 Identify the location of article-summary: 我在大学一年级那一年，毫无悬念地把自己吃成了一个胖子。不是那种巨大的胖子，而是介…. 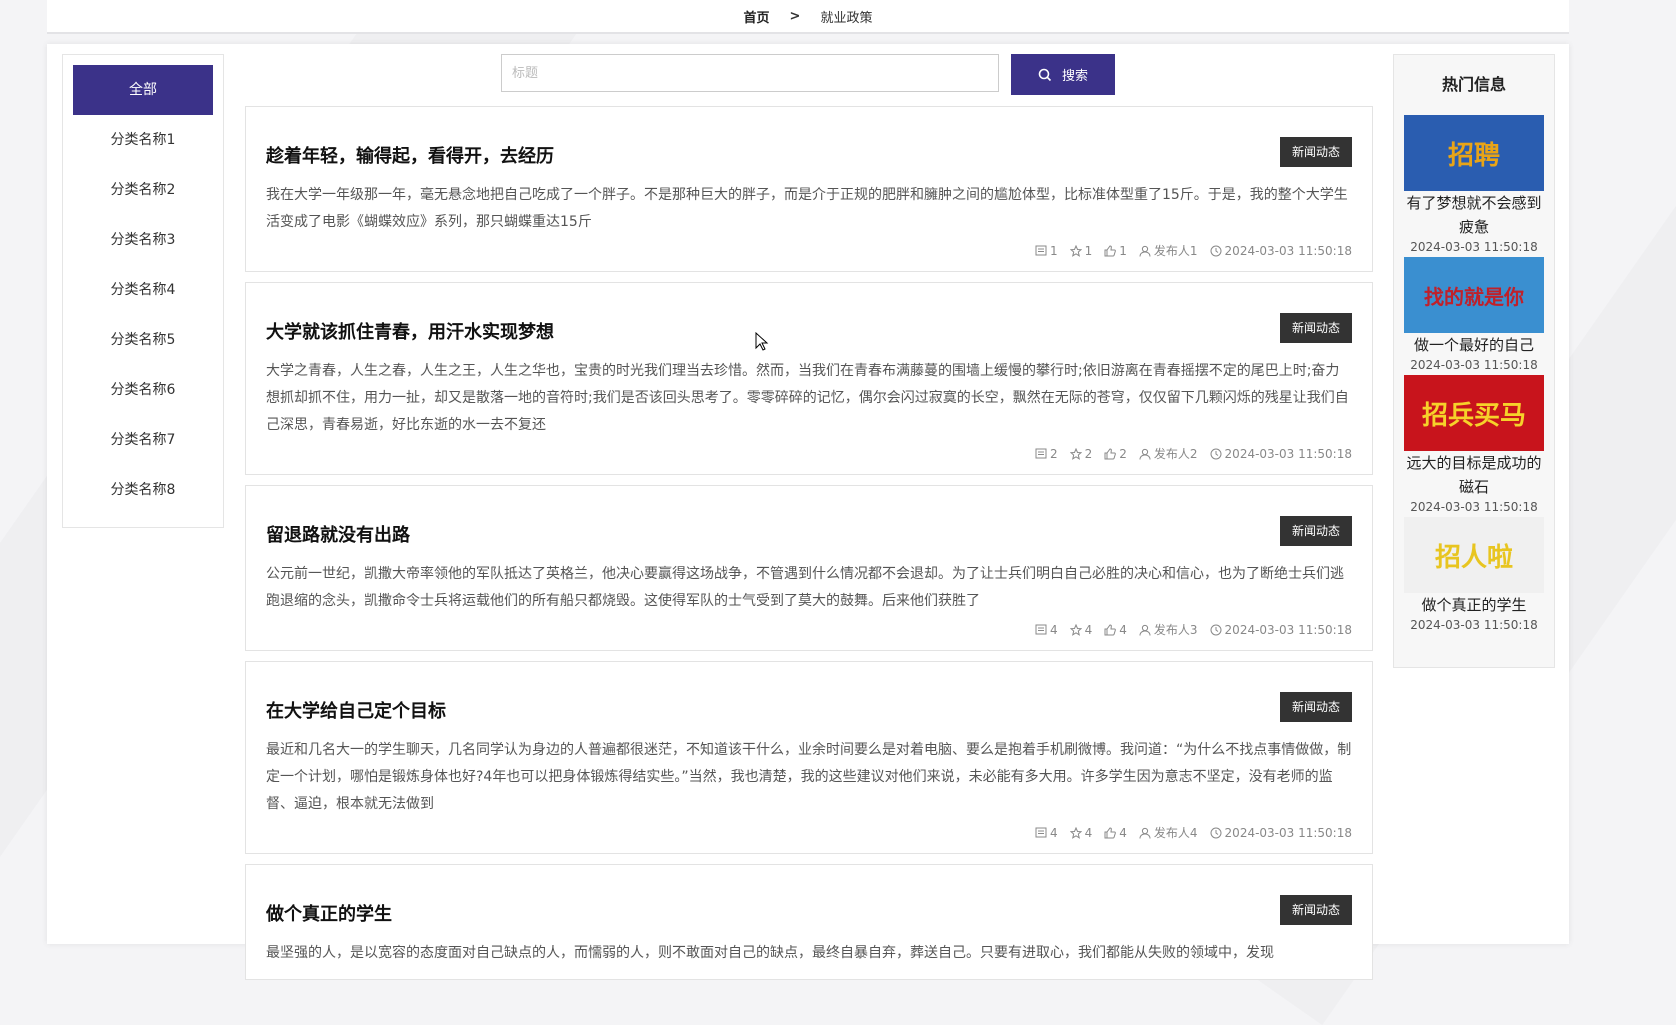
(807, 208).